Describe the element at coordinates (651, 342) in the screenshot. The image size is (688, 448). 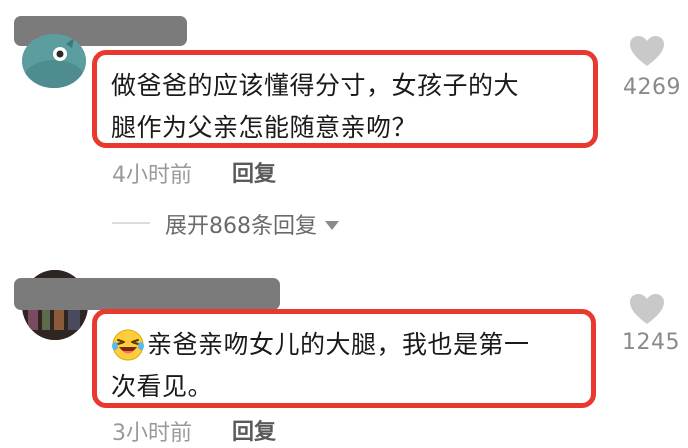
I see `like-count: 1245` at that location.